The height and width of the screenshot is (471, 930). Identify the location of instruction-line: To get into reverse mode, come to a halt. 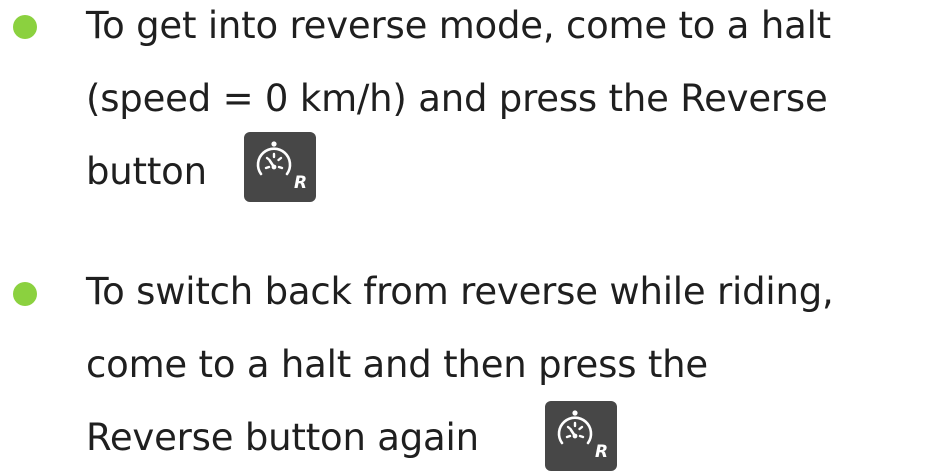
(458, 25).